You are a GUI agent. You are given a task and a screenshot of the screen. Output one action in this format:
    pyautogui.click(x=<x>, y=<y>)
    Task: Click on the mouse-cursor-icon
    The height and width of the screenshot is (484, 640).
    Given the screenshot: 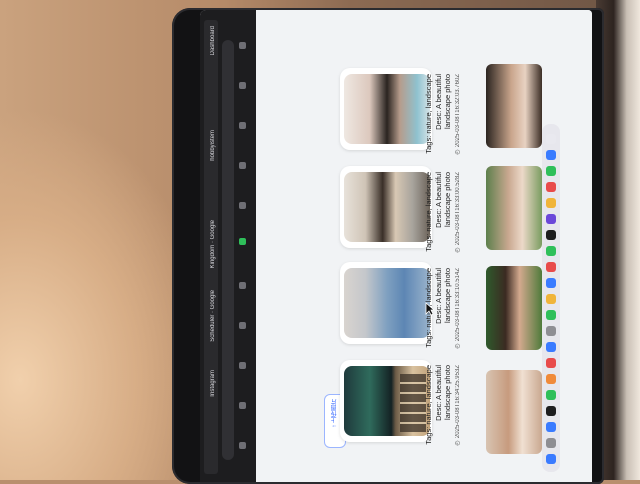 What is the action you would take?
    pyautogui.click(x=430, y=309)
    